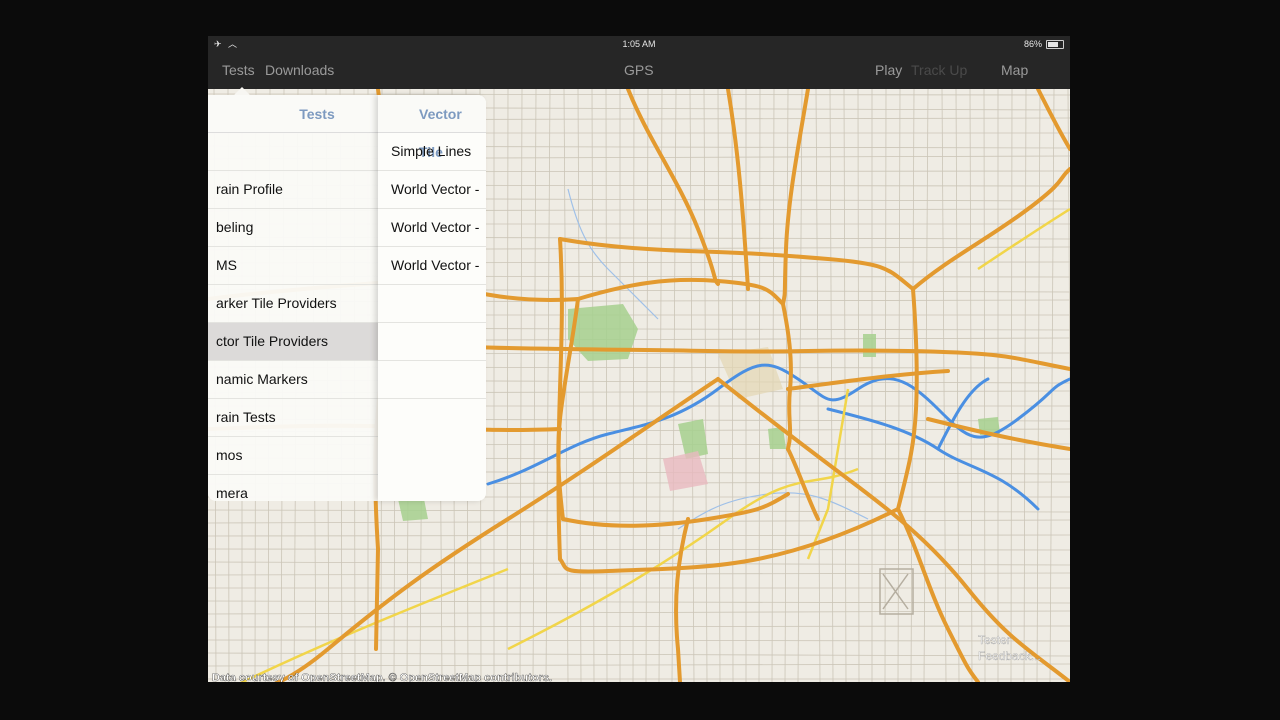 Image resolution: width=1280 pixels, height=720 pixels. What do you see at coordinates (293, 266) in the screenshot?
I see `test-list-item: MS` at bounding box center [293, 266].